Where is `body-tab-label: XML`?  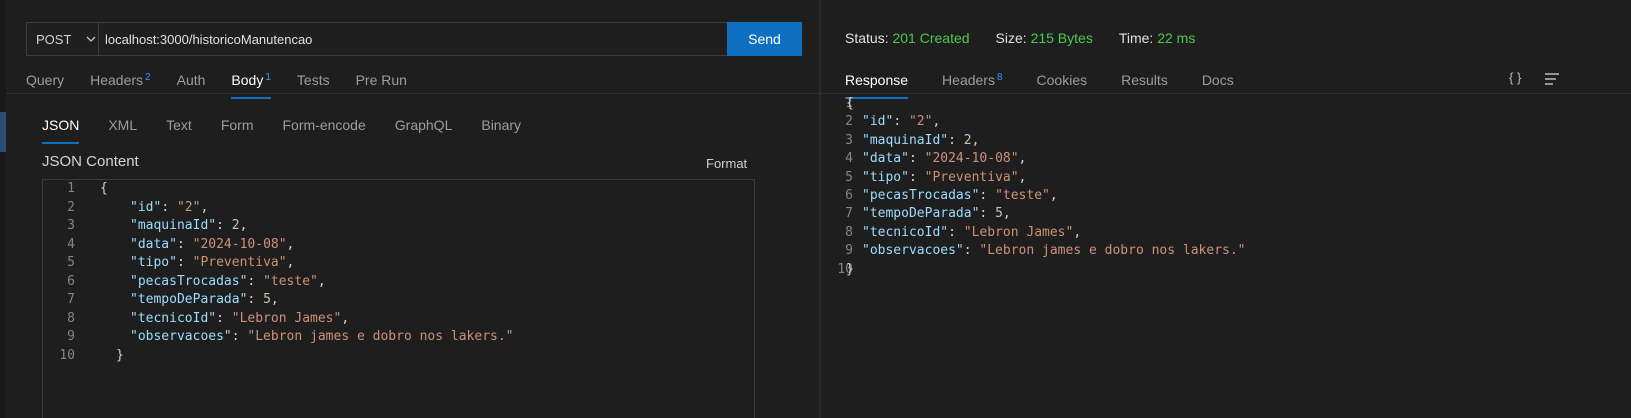
body-tab-label: XML is located at coordinates (123, 125).